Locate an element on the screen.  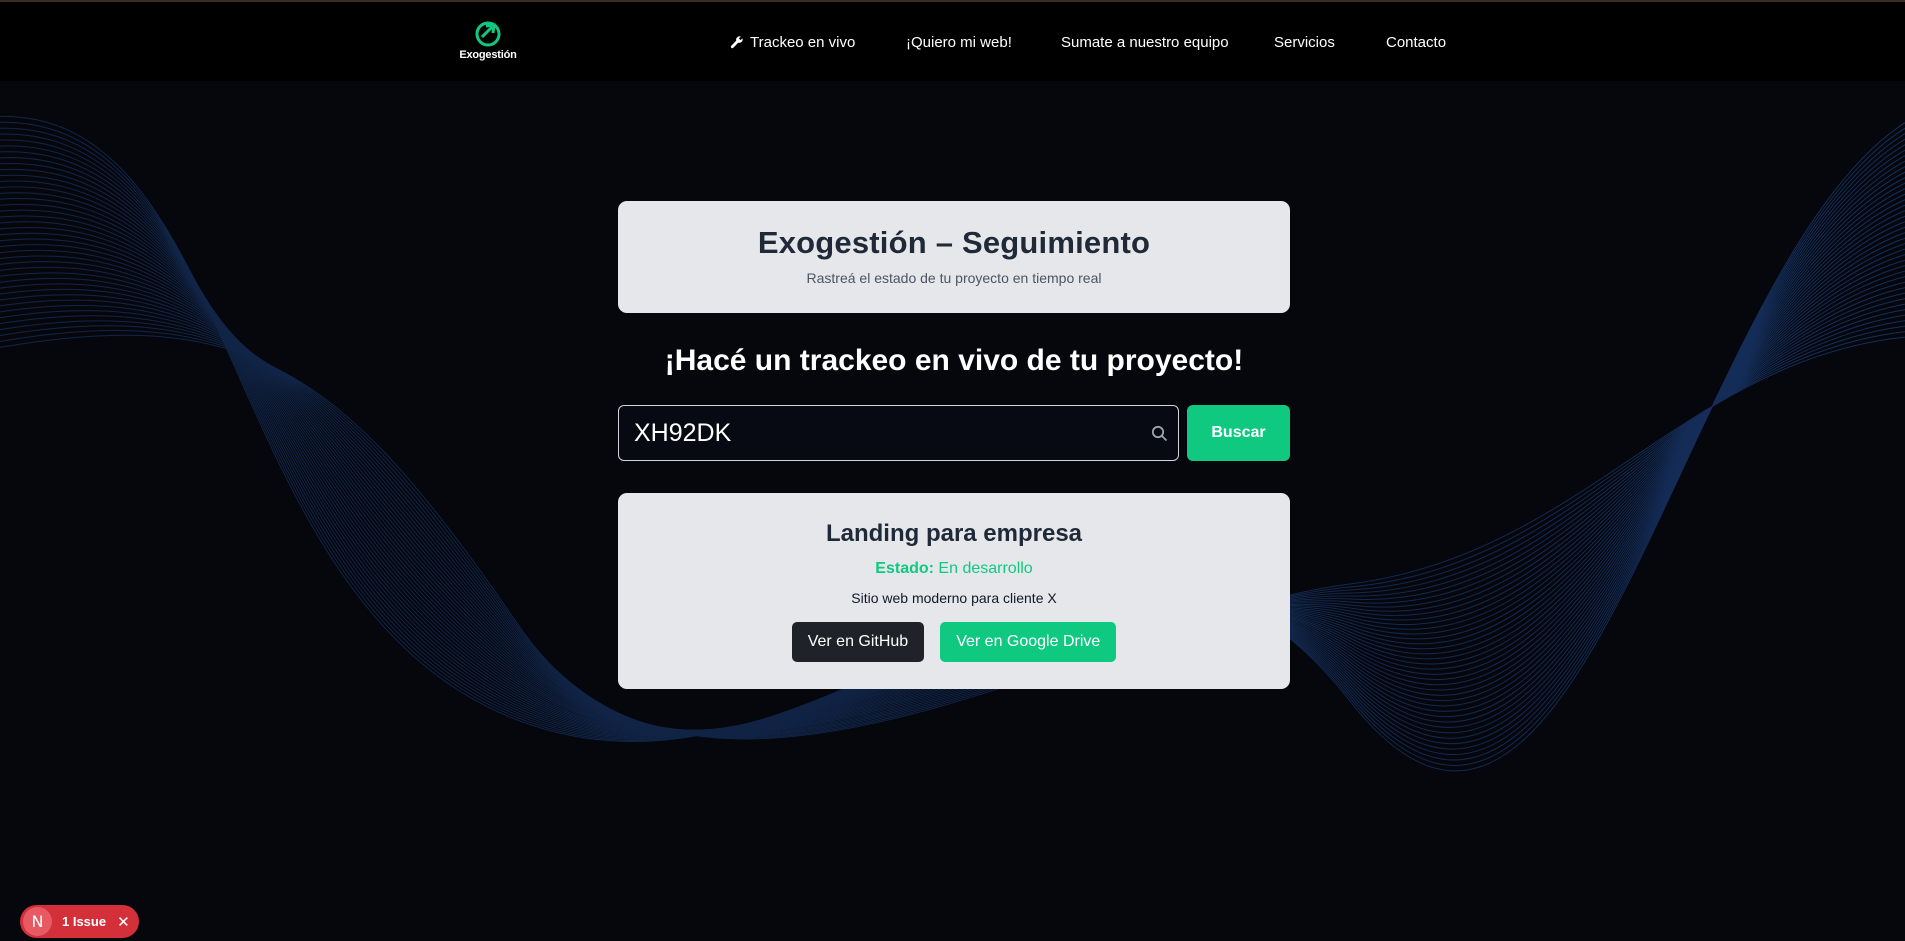
search-box is located at coordinates (898, 433).